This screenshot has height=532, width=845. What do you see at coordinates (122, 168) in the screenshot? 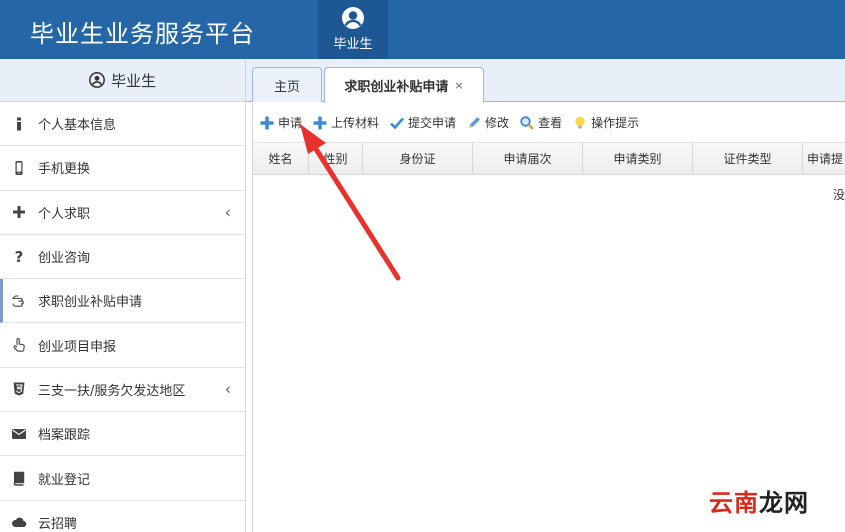
I see `sidebar-item-change-phone: 手机更换` at bounding box center [122, 168].